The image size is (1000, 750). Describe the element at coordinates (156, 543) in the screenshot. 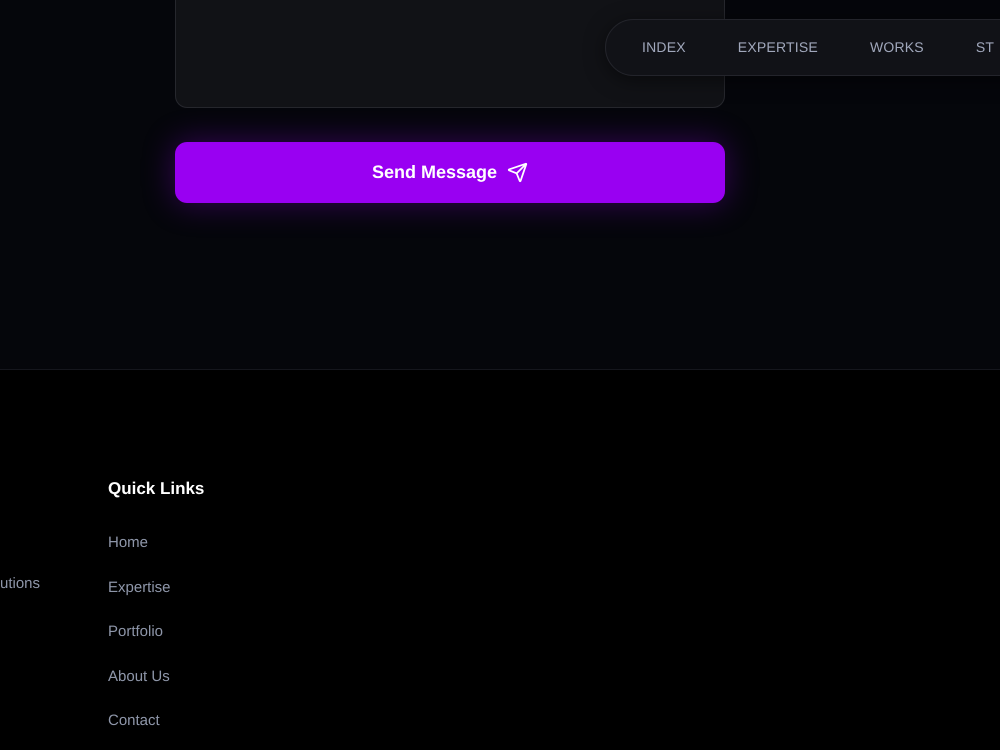

I see `footer-link: Home` at that location.